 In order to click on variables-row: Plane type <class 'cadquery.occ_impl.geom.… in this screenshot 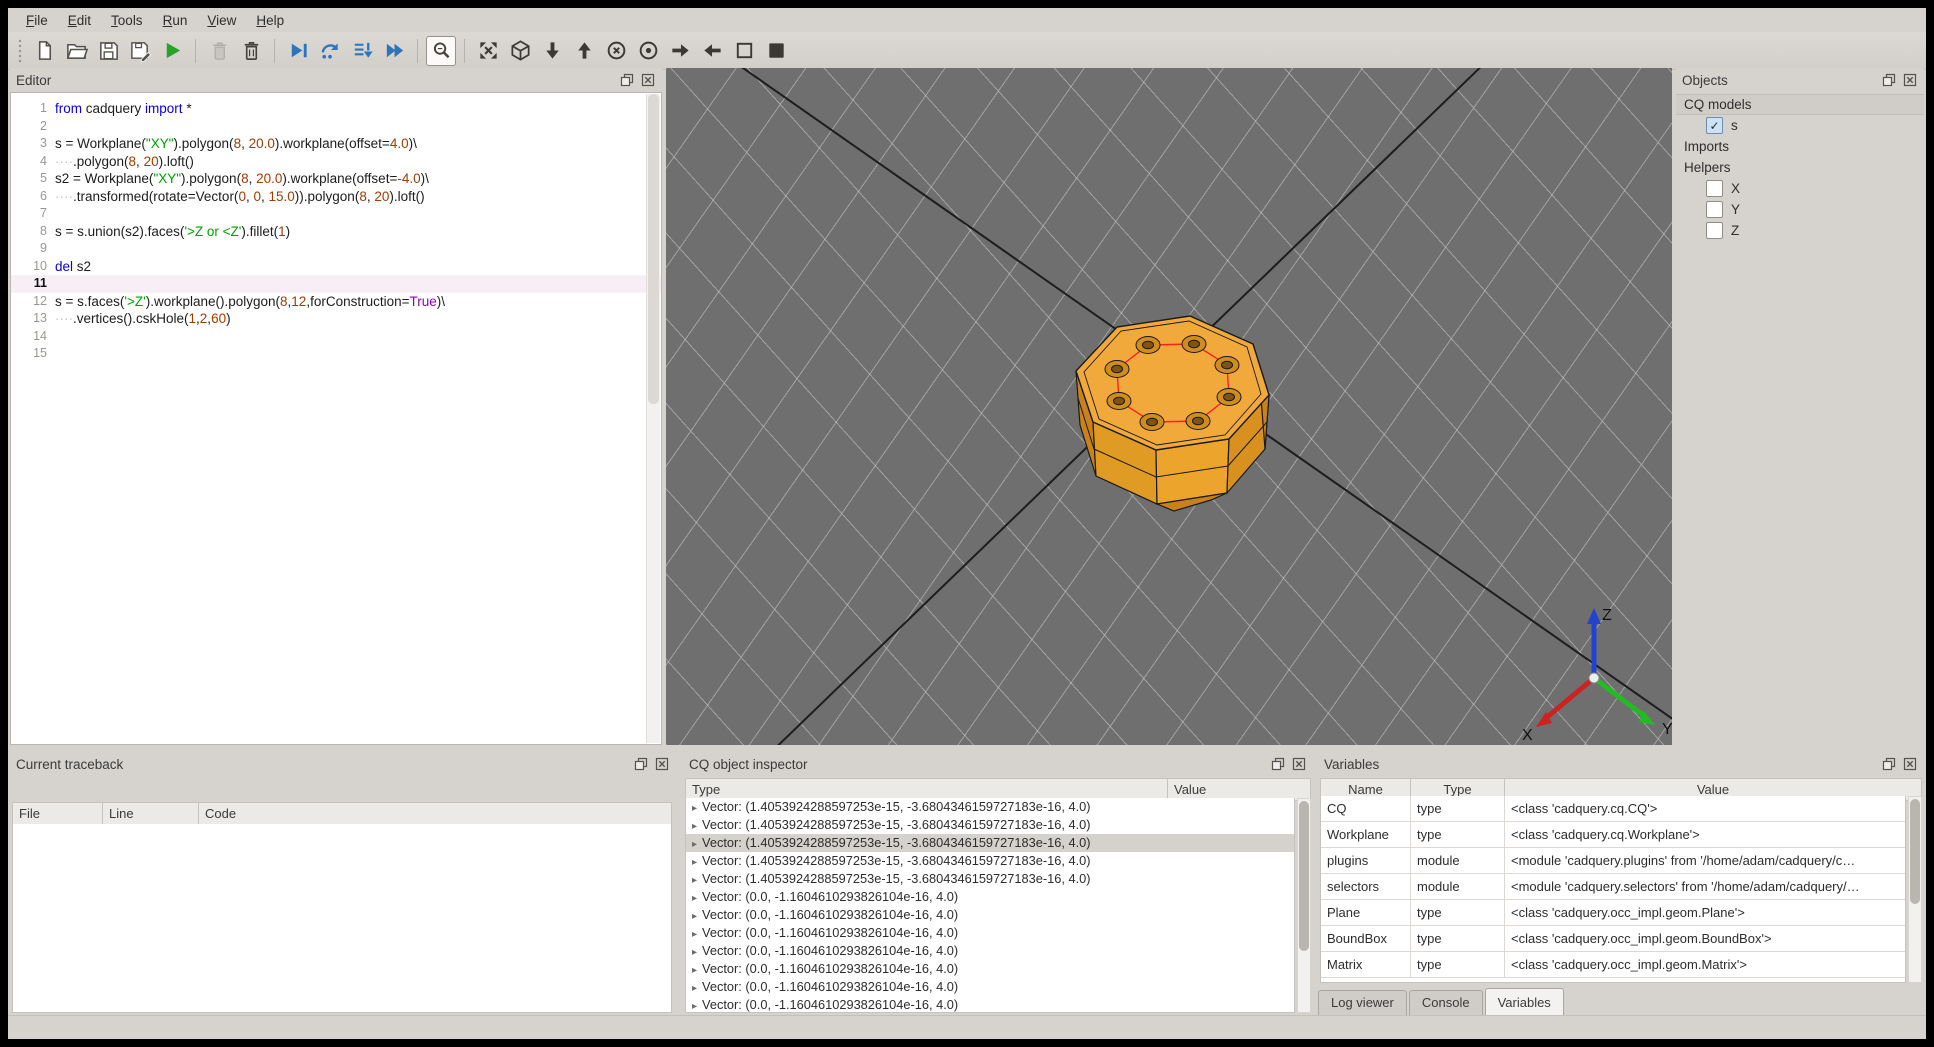, I will do `click(1613, 913)`.